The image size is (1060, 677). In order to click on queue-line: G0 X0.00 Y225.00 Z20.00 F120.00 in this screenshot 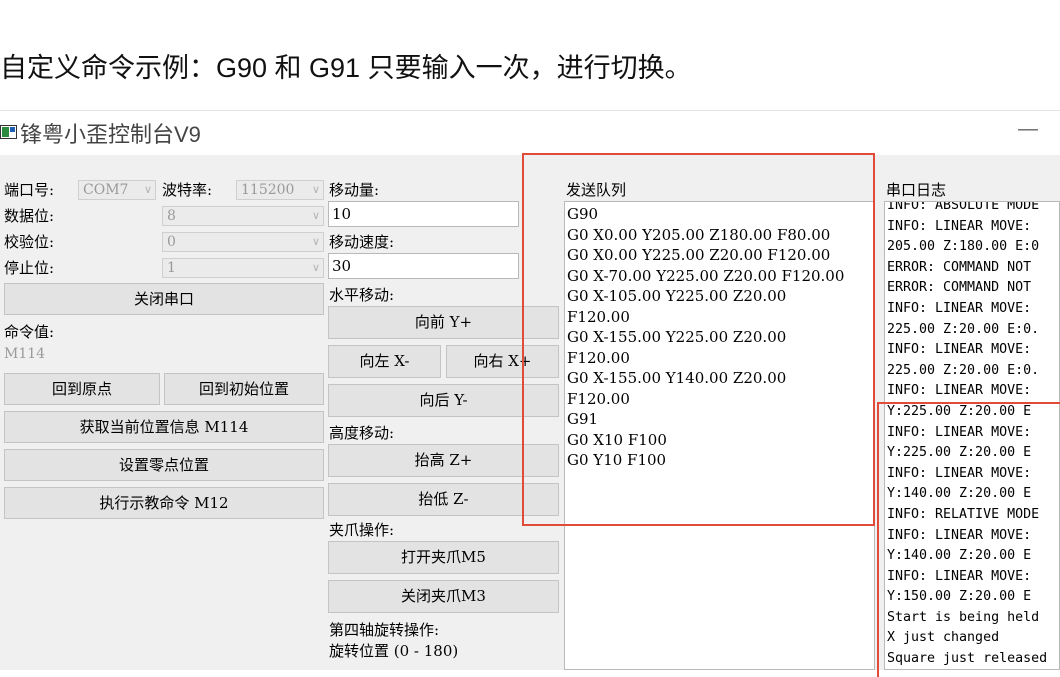, I will do `click(699, 255)`.